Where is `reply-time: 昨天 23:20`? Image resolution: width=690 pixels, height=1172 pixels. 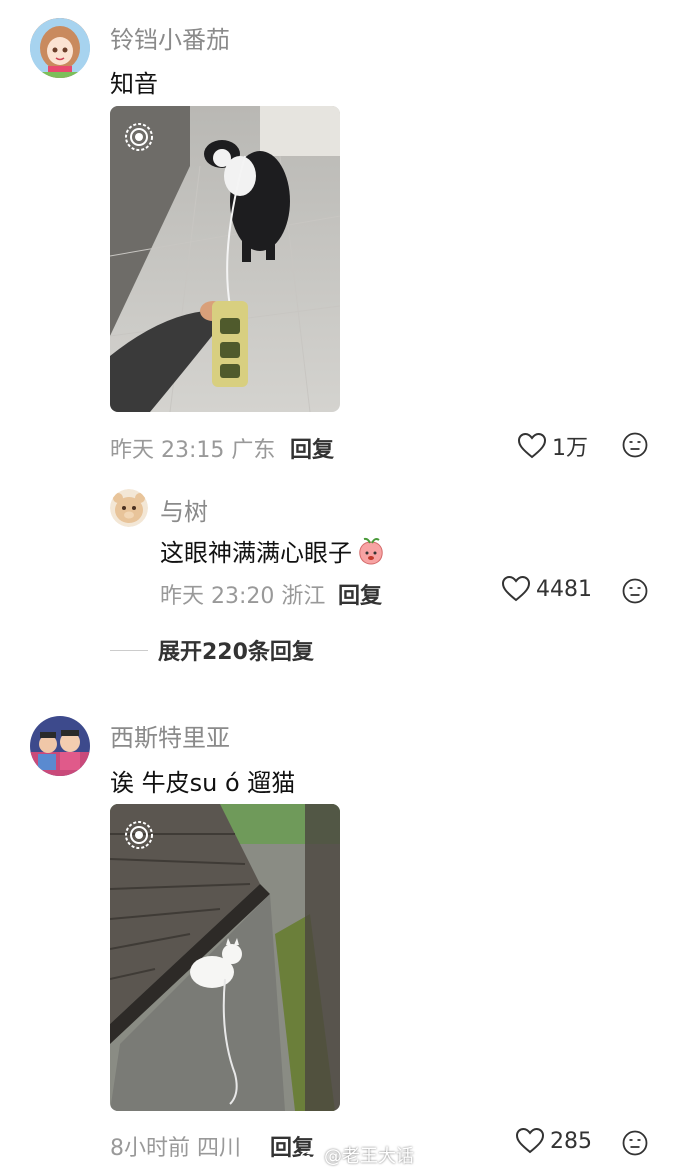 reply-time: 昨天 23:20 is located at coordinates (217, 596).